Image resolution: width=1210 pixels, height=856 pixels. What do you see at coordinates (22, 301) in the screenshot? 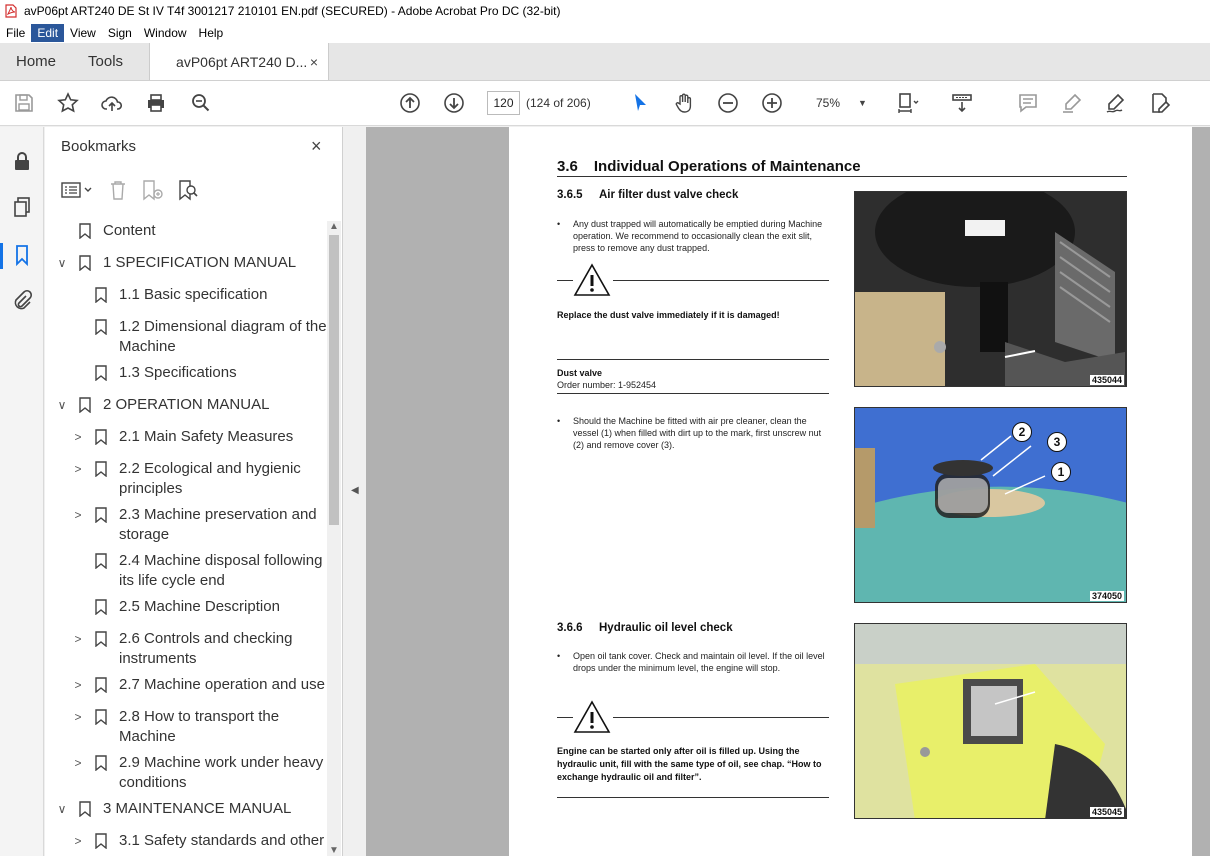
I see `attachment-paperclip-icon` at bounding box center [22, 301].